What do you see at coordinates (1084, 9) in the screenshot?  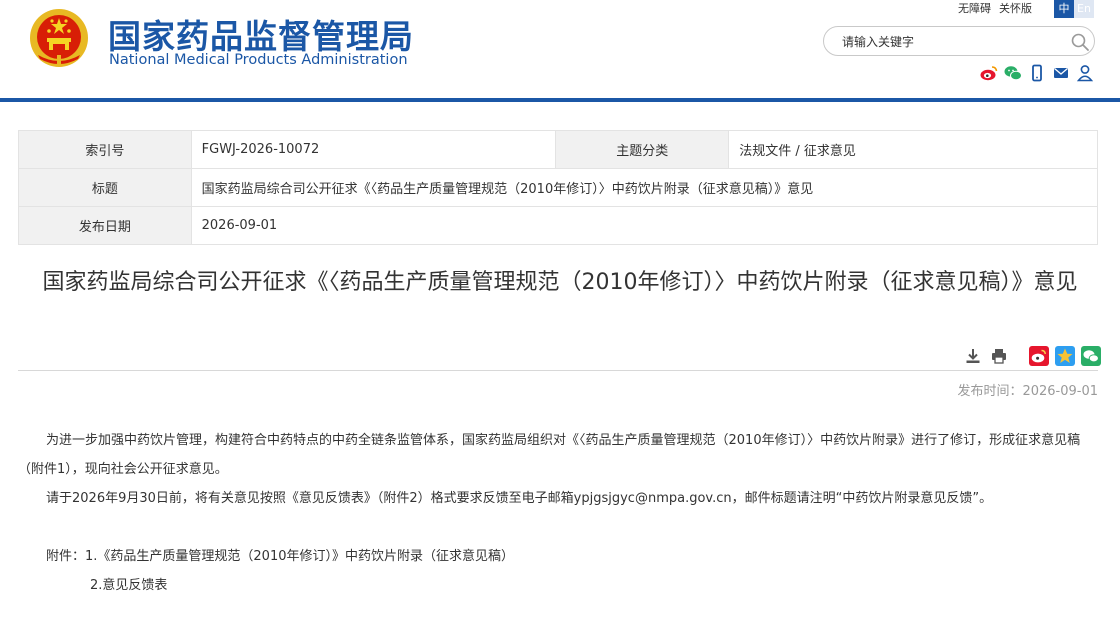 I see `lang-en-button: En` at bounding box center [1084, 9].